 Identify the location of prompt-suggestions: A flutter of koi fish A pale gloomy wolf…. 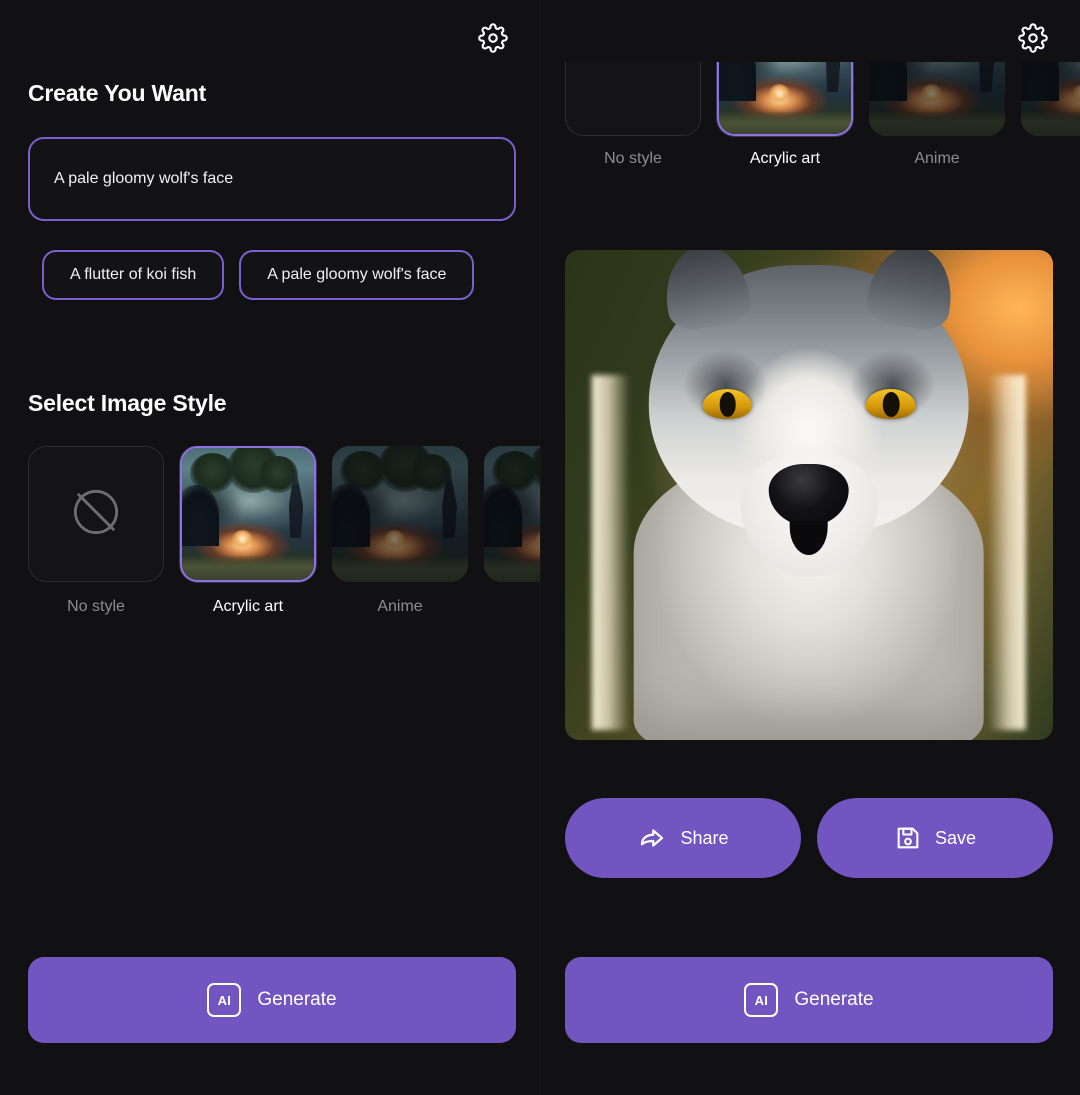
(258, 275).